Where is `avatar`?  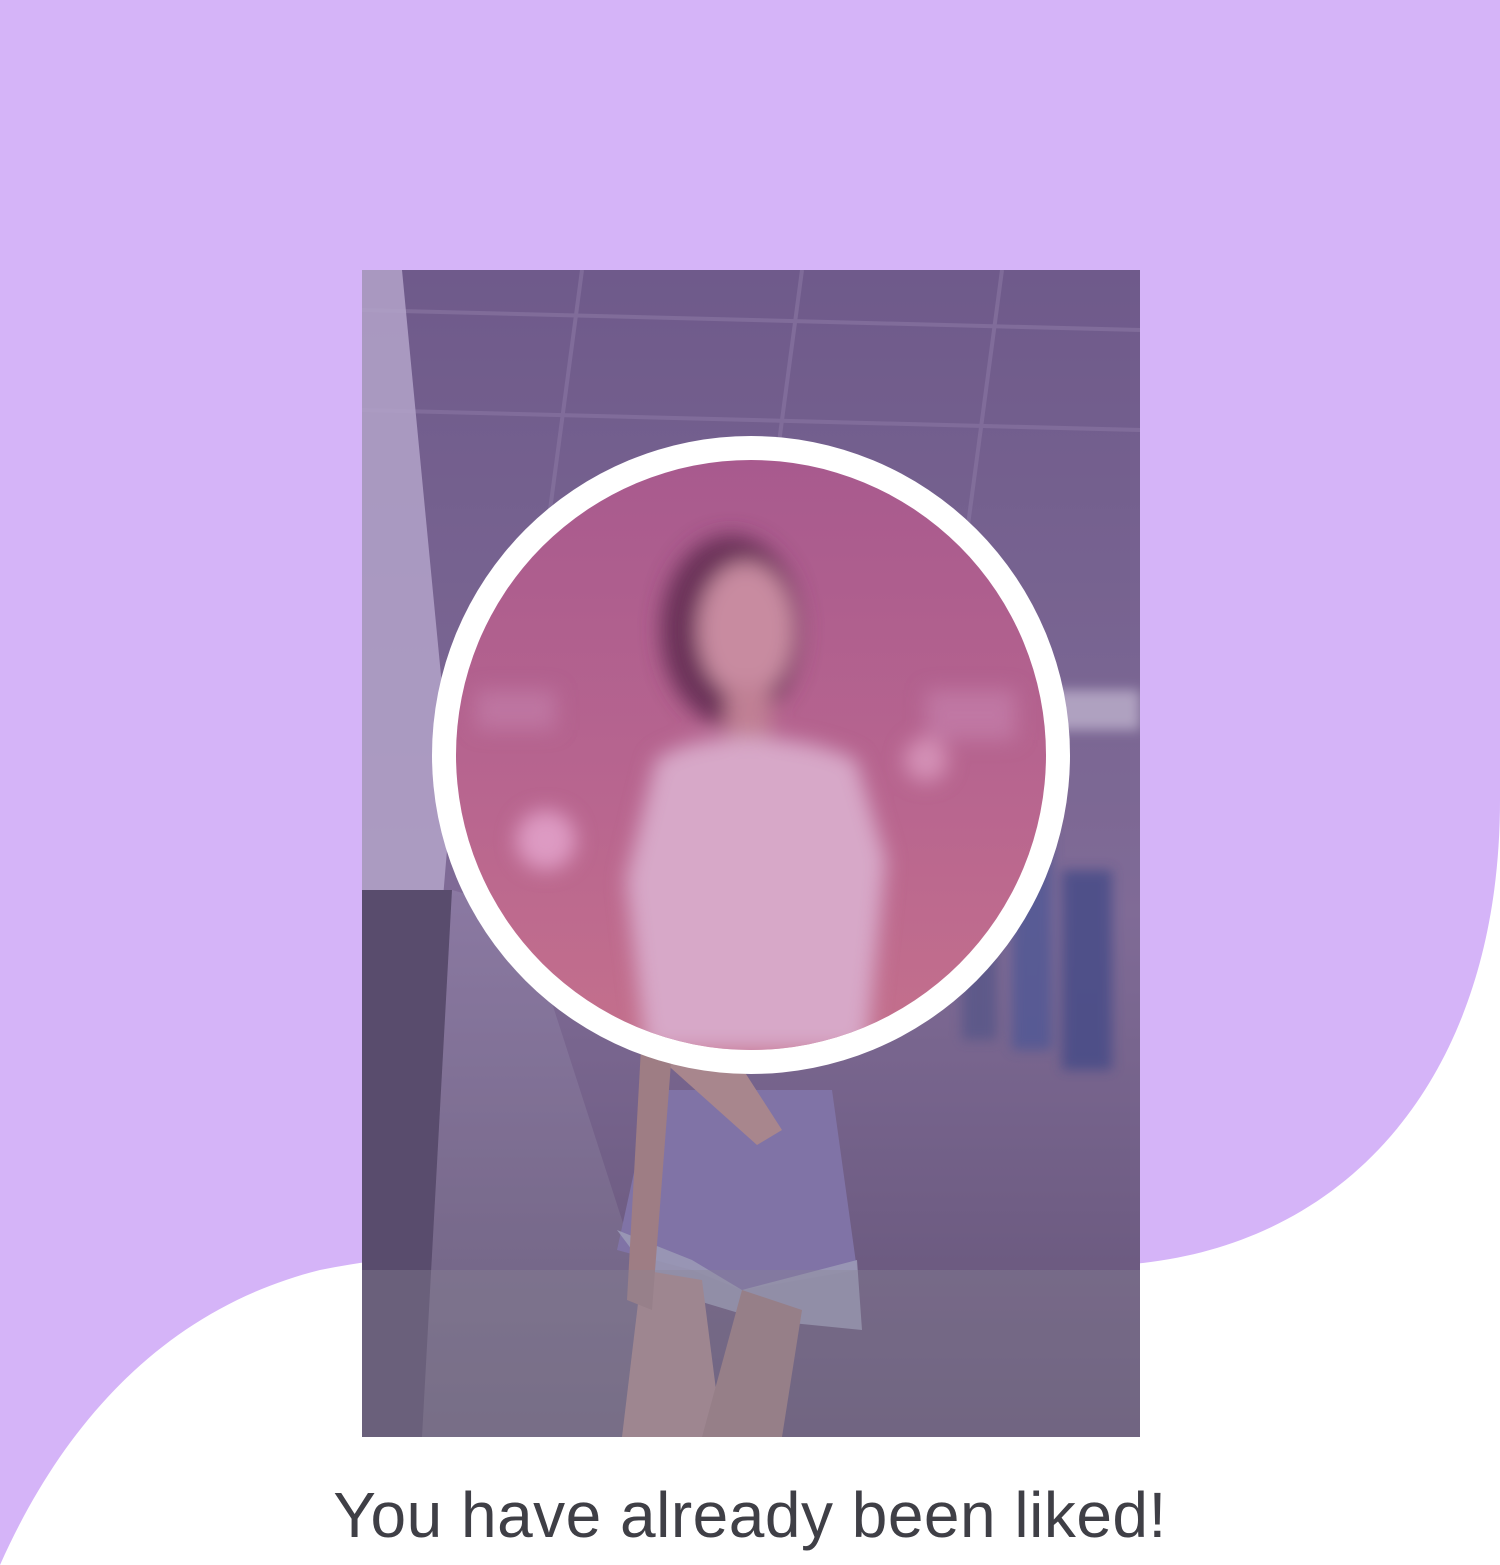
avatar is located at coordinates (751, 755).